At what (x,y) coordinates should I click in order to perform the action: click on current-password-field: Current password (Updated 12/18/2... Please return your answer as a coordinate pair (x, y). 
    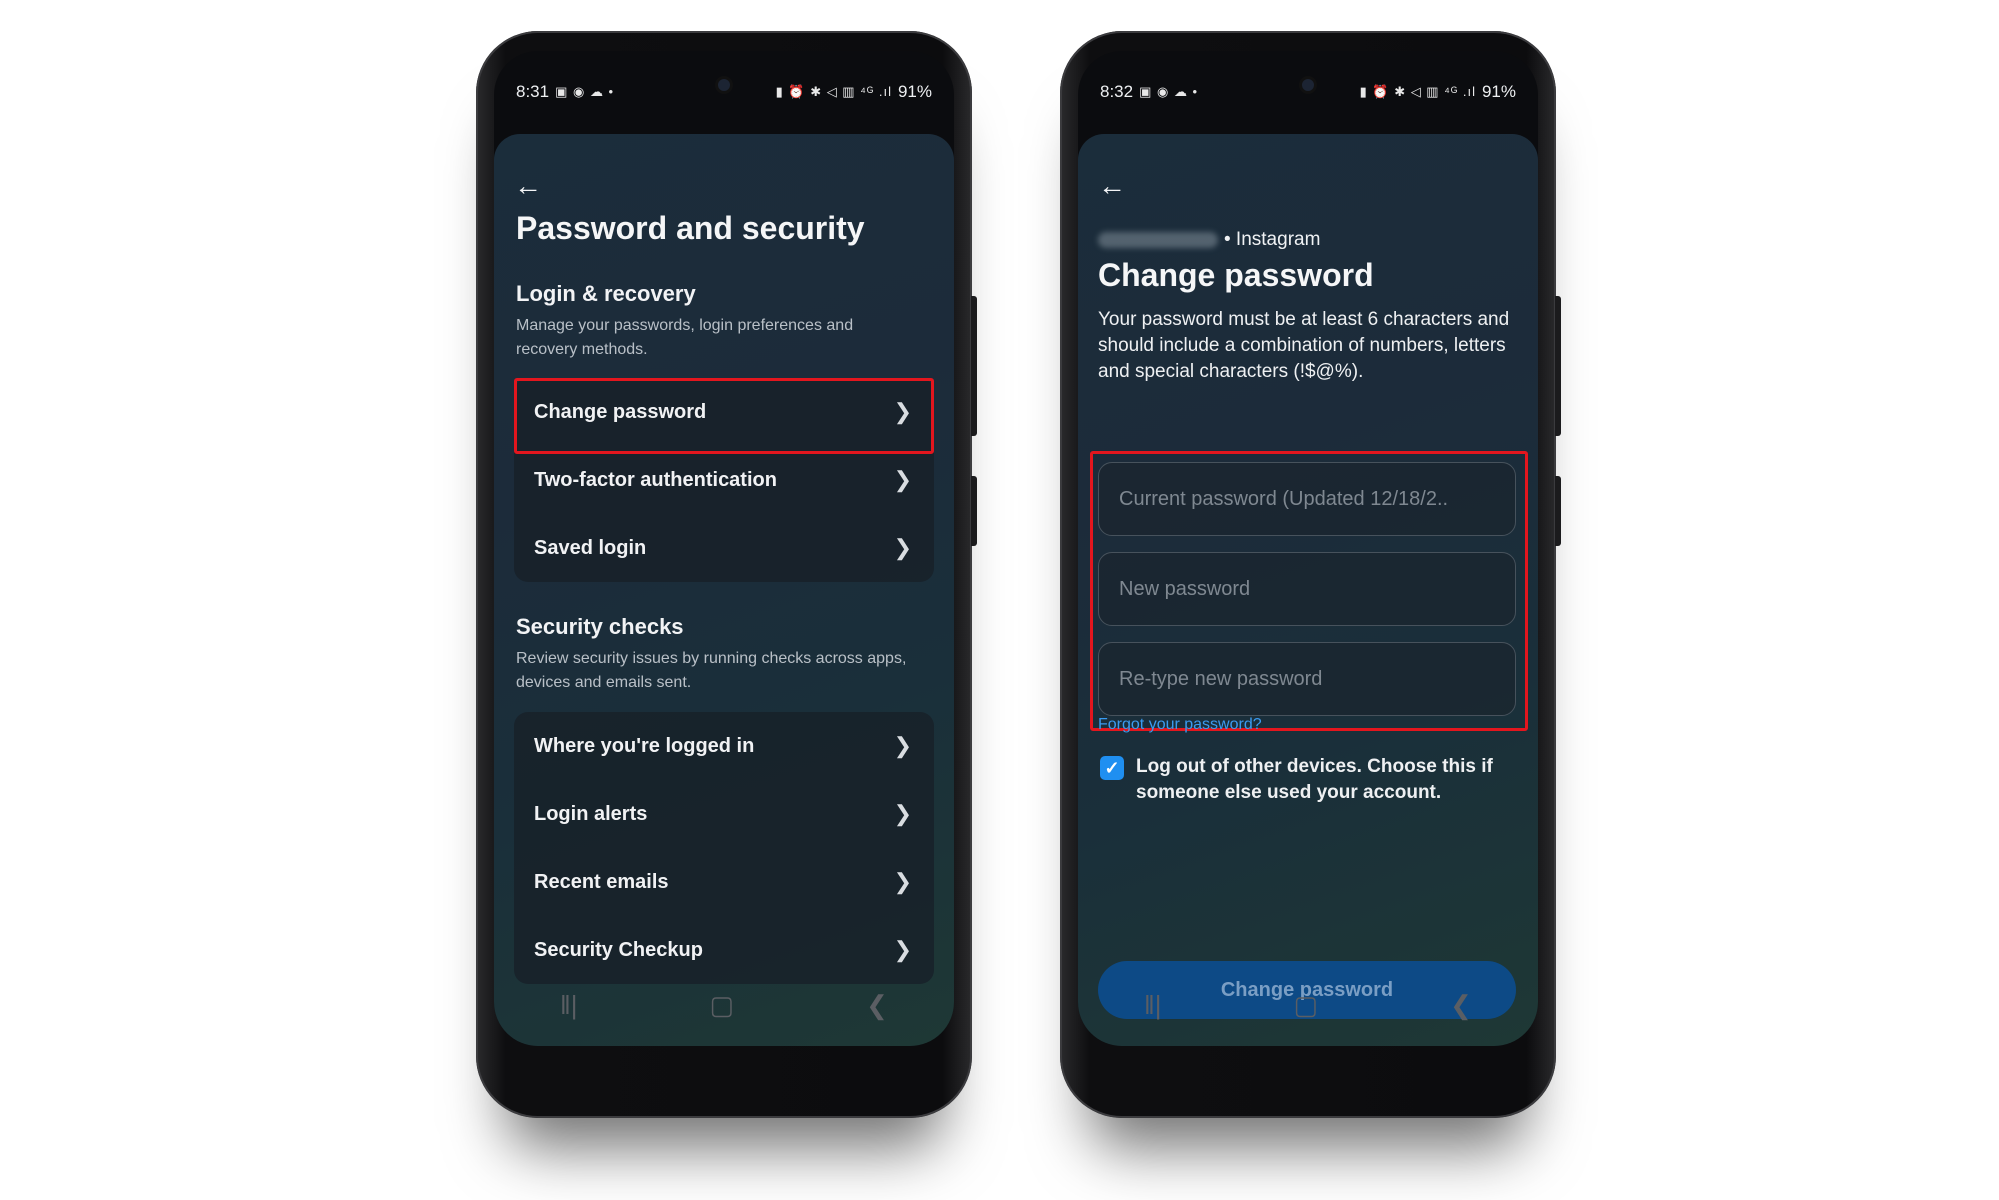
    Looking at the image, I should click on (1307, 499).